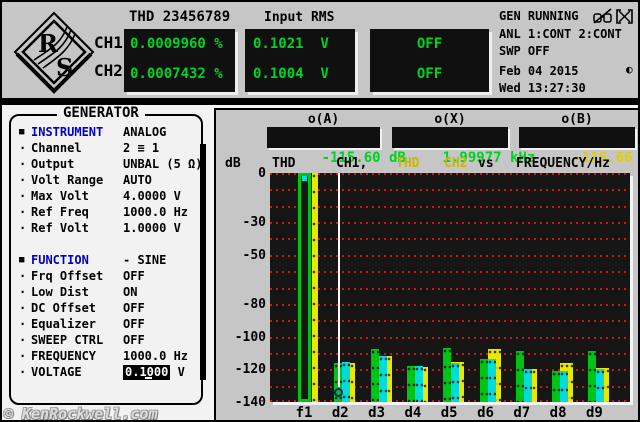  I want to click on edit-field-value: 0.1000, so click(147, 372).